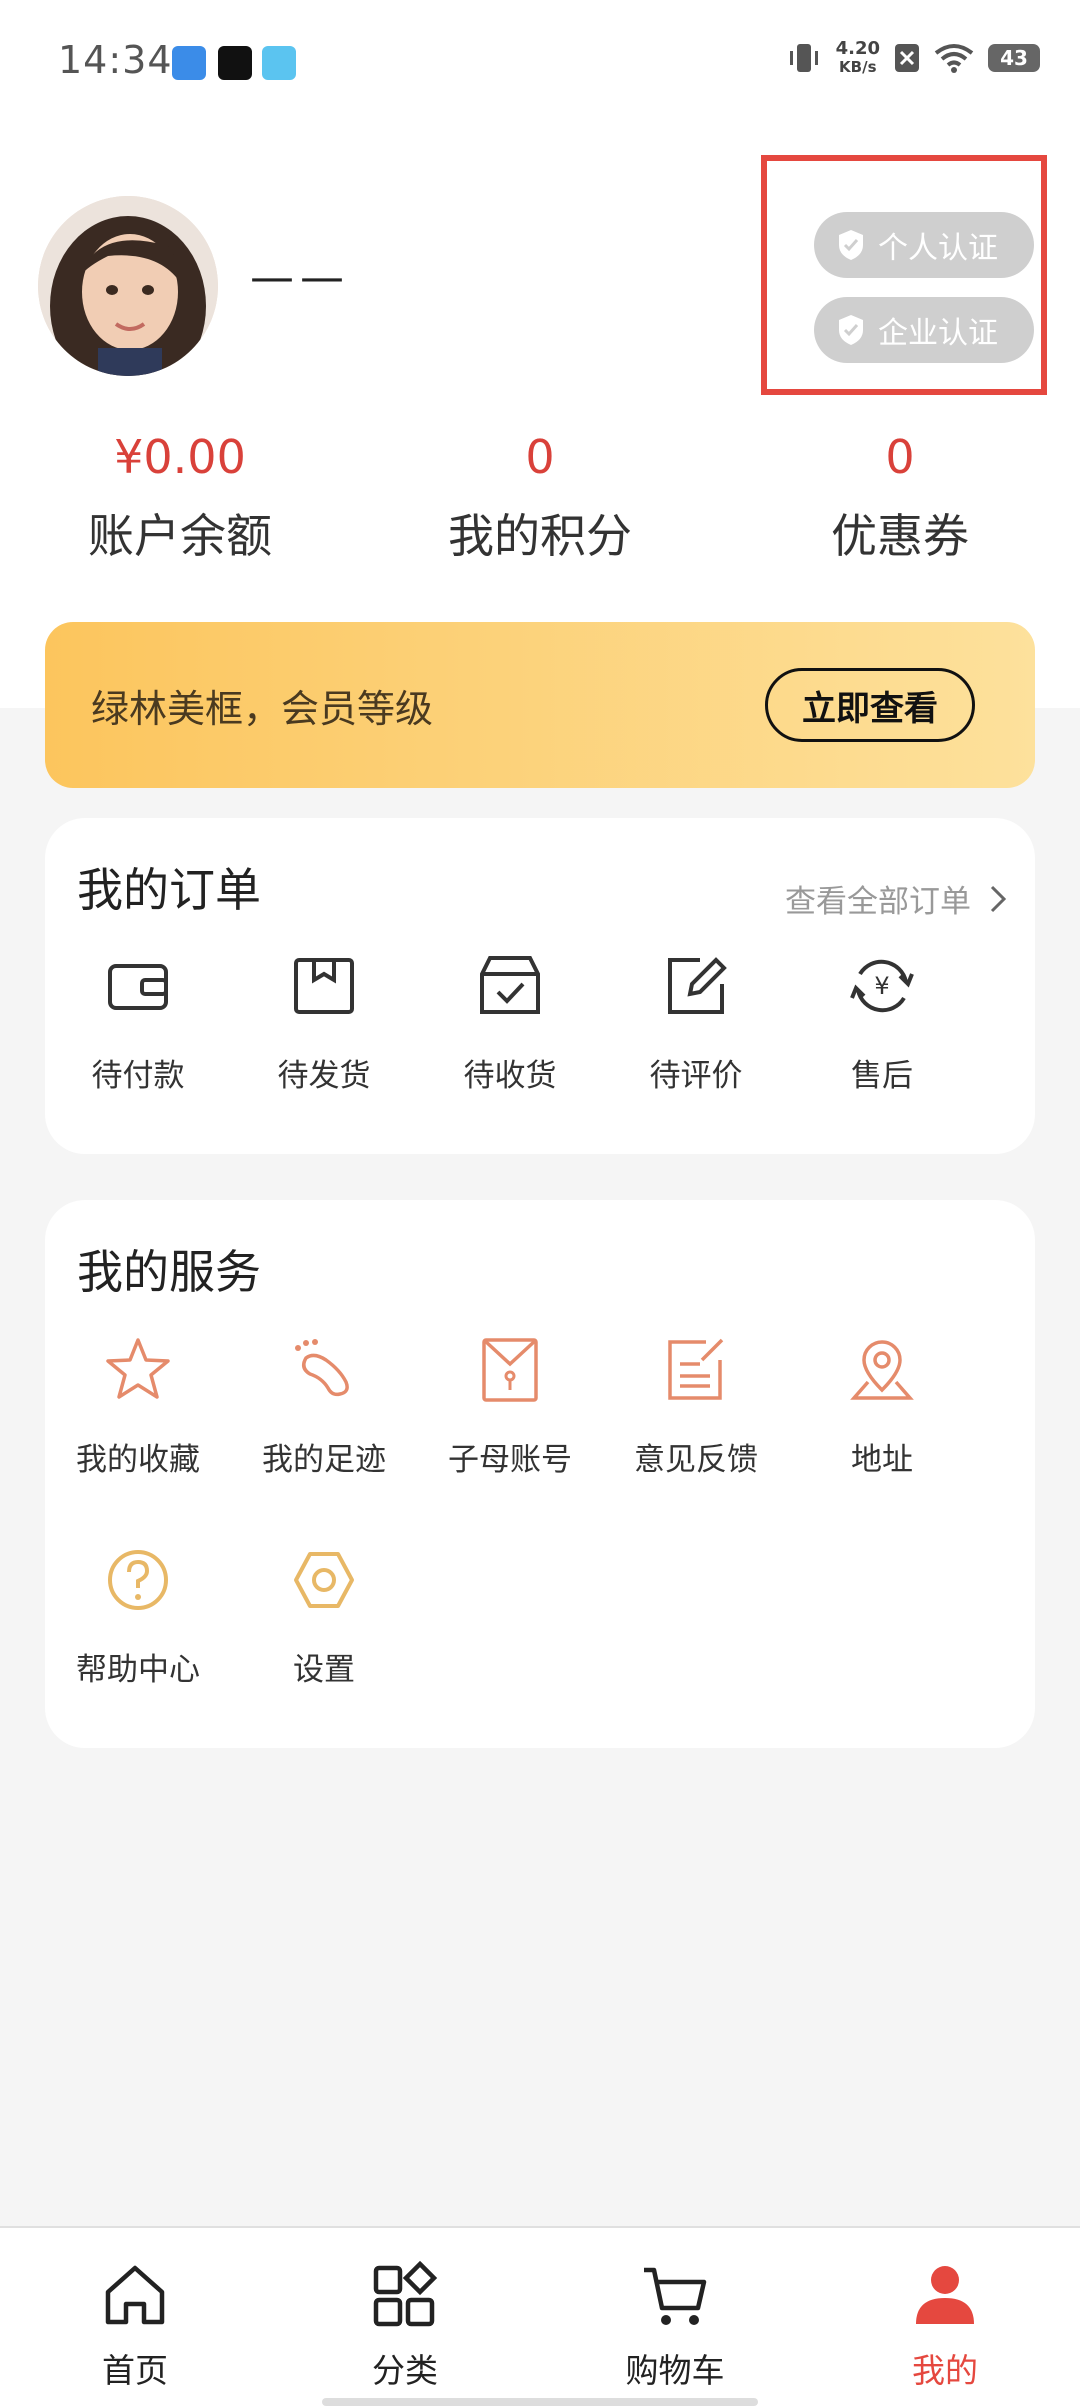  I want to click on username: ——, so click(300, 277).